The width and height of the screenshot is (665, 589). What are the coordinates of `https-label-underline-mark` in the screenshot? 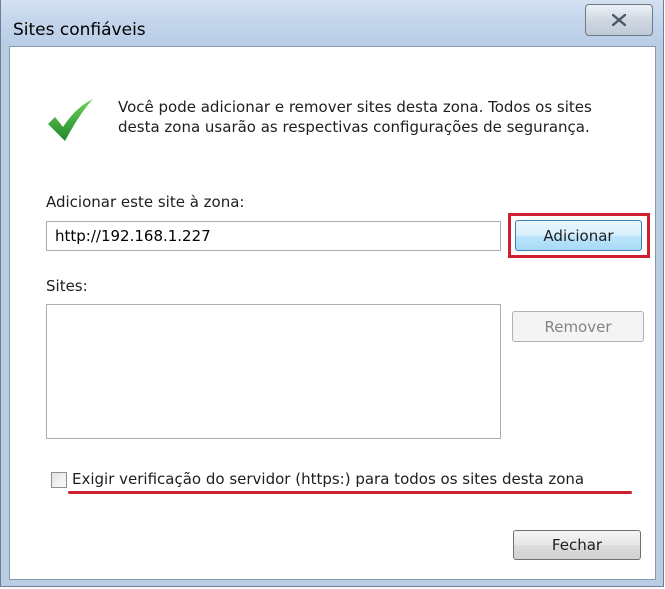 It's located at (350, 492).